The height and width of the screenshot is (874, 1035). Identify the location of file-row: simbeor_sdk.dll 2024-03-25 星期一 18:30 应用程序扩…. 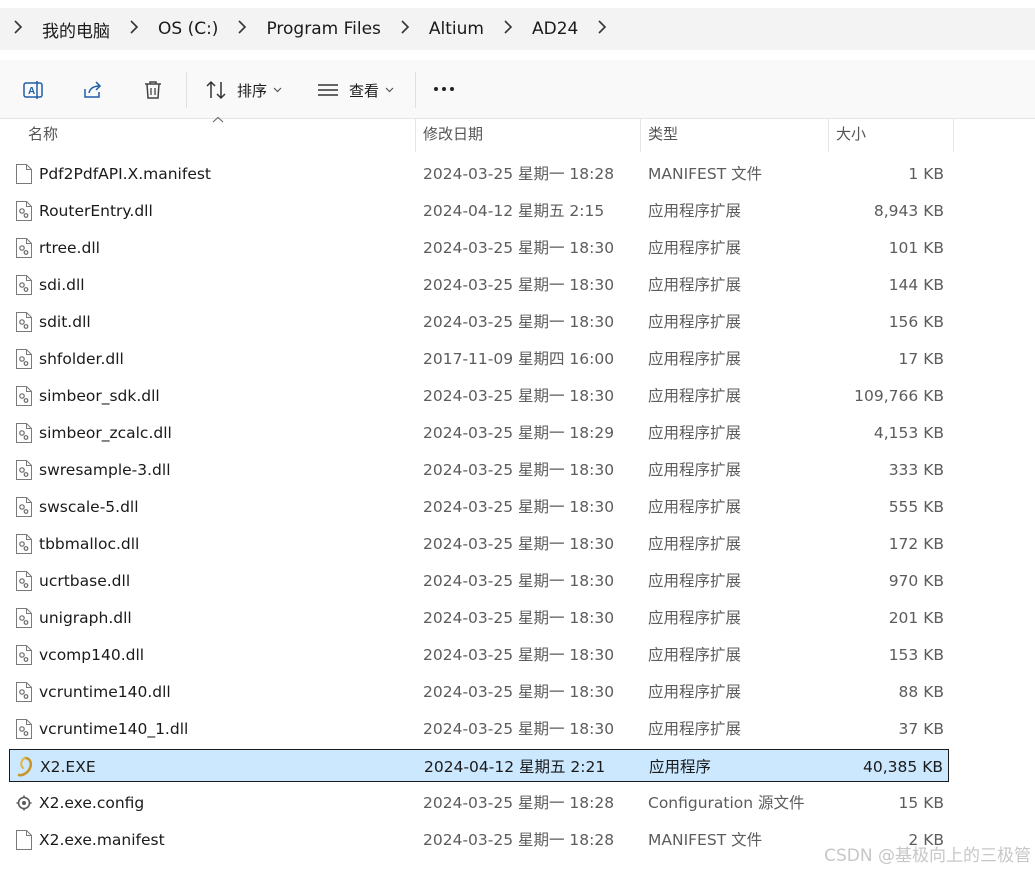
(479, 395).